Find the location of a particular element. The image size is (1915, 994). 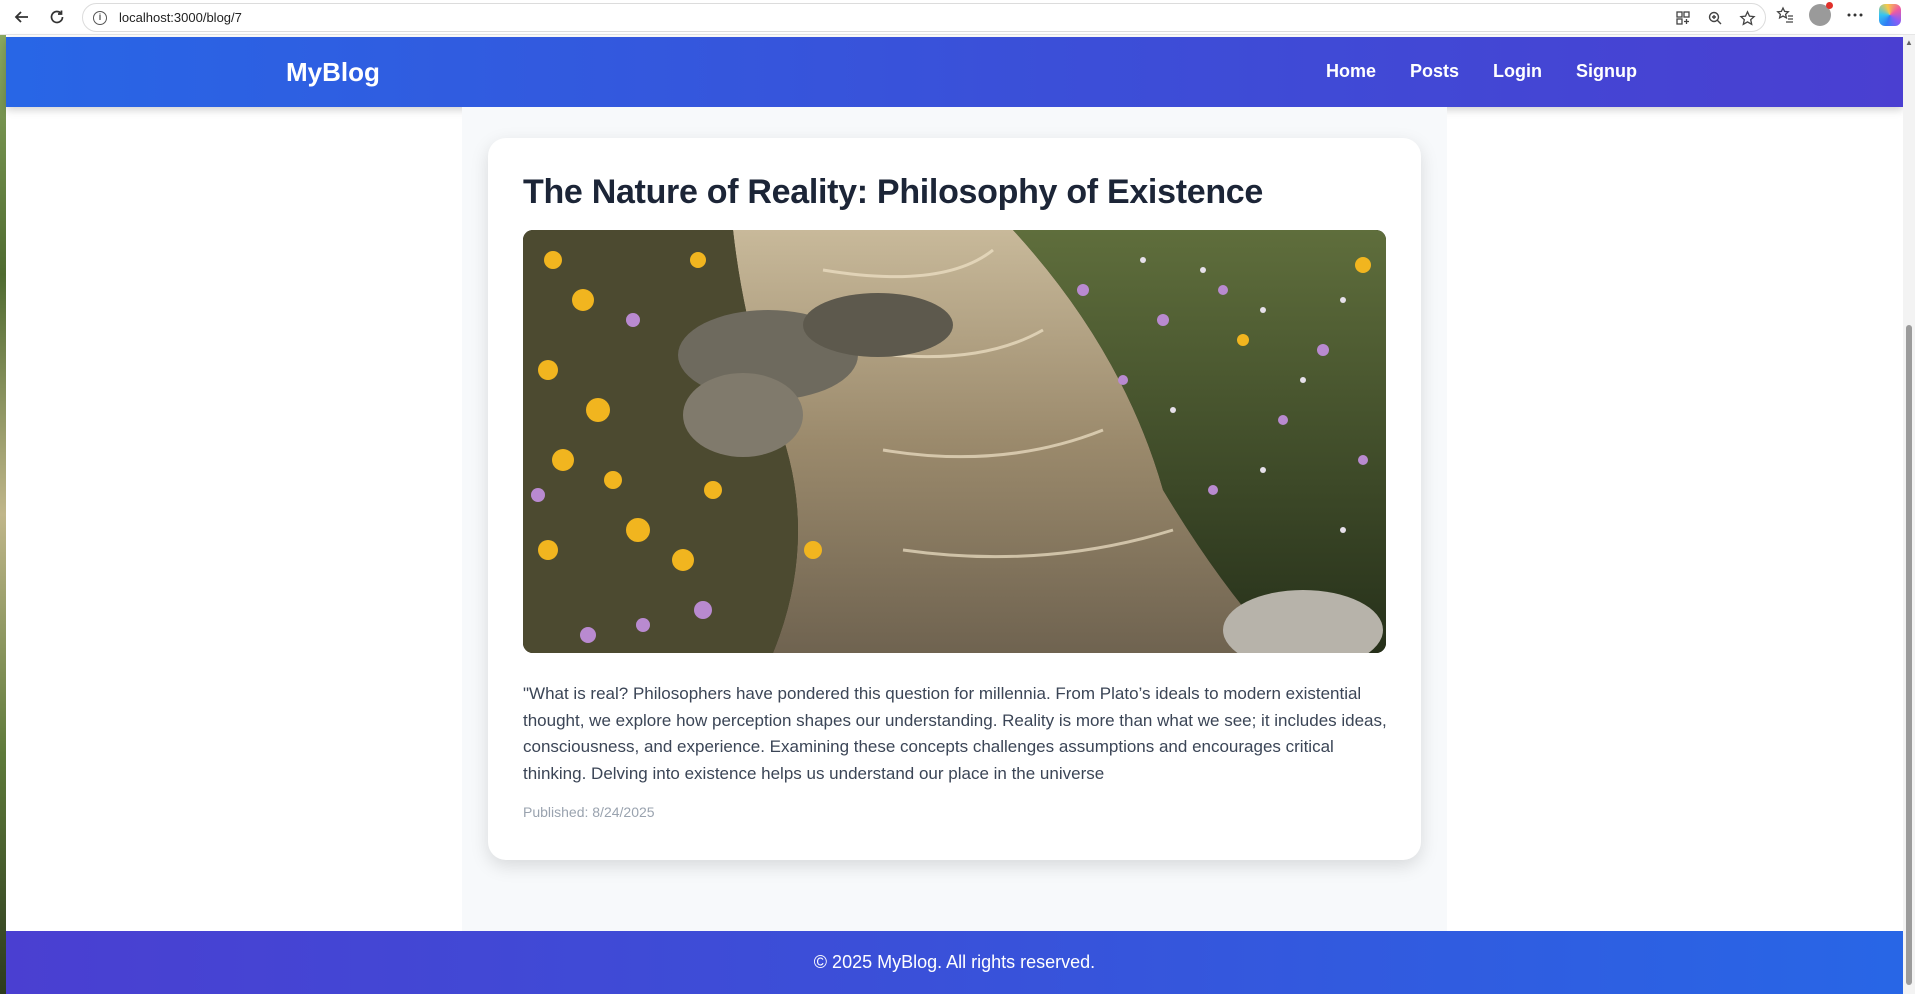

footer-copyright: © 2025 MyBlog. All rights reserved. is located at coordinates (954, 962).